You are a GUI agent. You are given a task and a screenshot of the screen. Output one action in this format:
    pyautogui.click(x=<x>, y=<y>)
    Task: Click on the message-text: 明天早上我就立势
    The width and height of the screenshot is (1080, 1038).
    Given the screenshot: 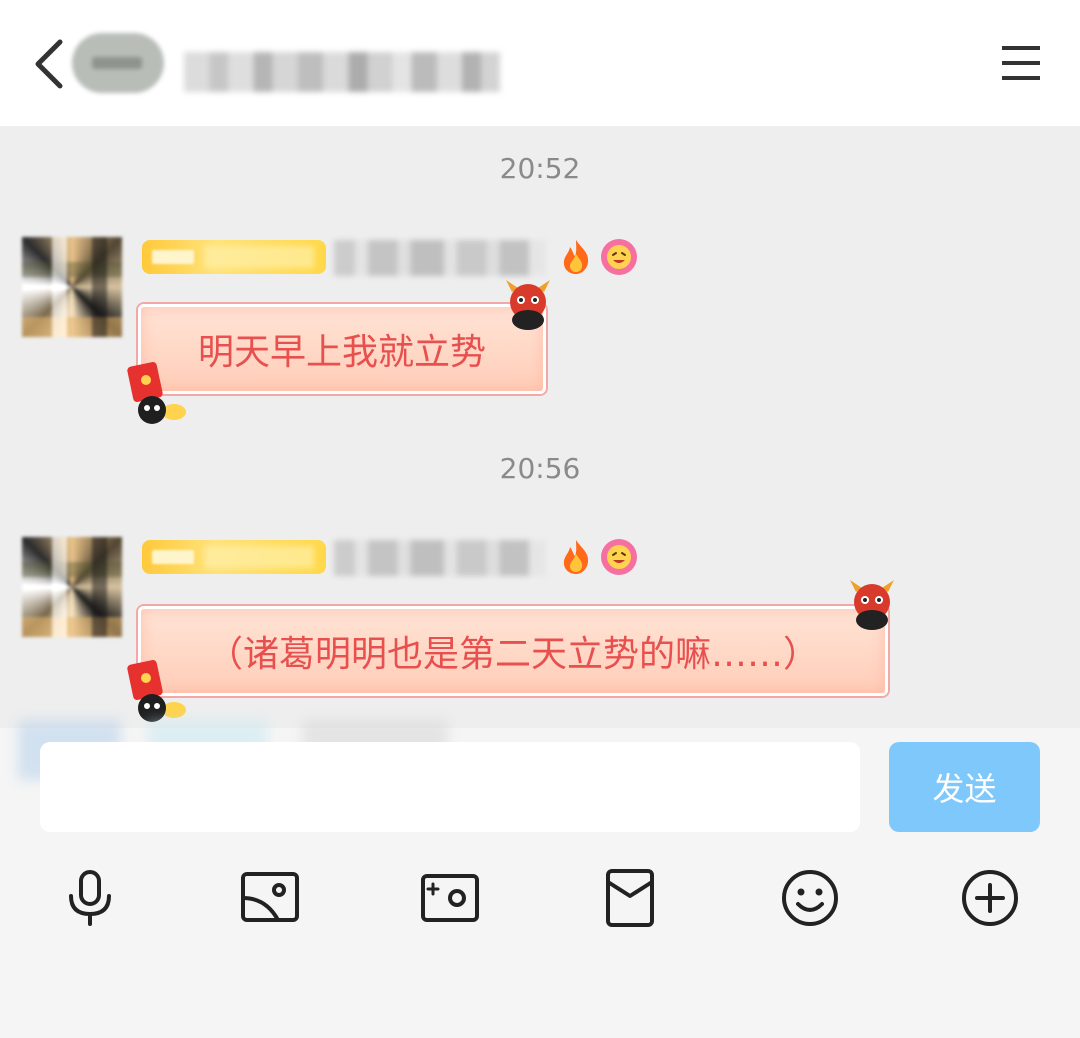 What is the action you would take?
    pyautogui.click(x=341, y=352)
    